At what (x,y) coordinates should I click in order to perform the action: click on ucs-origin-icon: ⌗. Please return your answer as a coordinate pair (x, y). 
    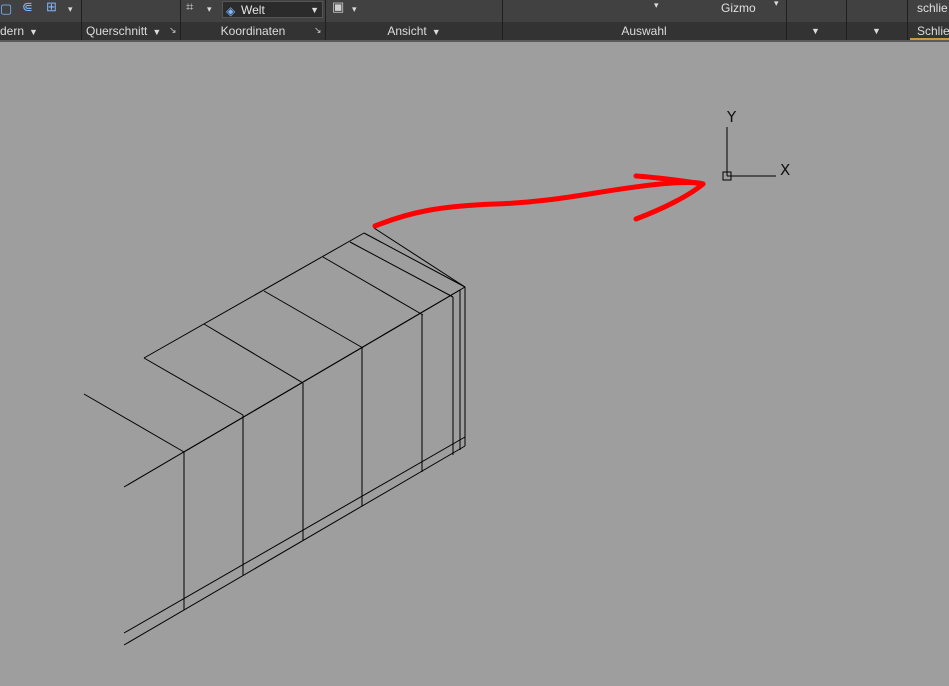
    Looking at the image, I should click on (189, 7).